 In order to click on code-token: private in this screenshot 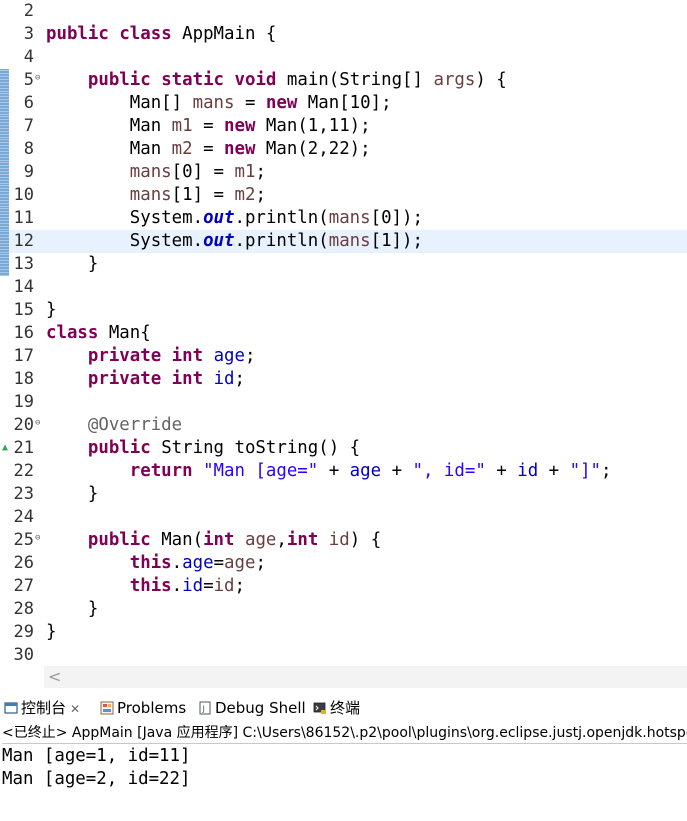, I will do `click(124, 379)`.